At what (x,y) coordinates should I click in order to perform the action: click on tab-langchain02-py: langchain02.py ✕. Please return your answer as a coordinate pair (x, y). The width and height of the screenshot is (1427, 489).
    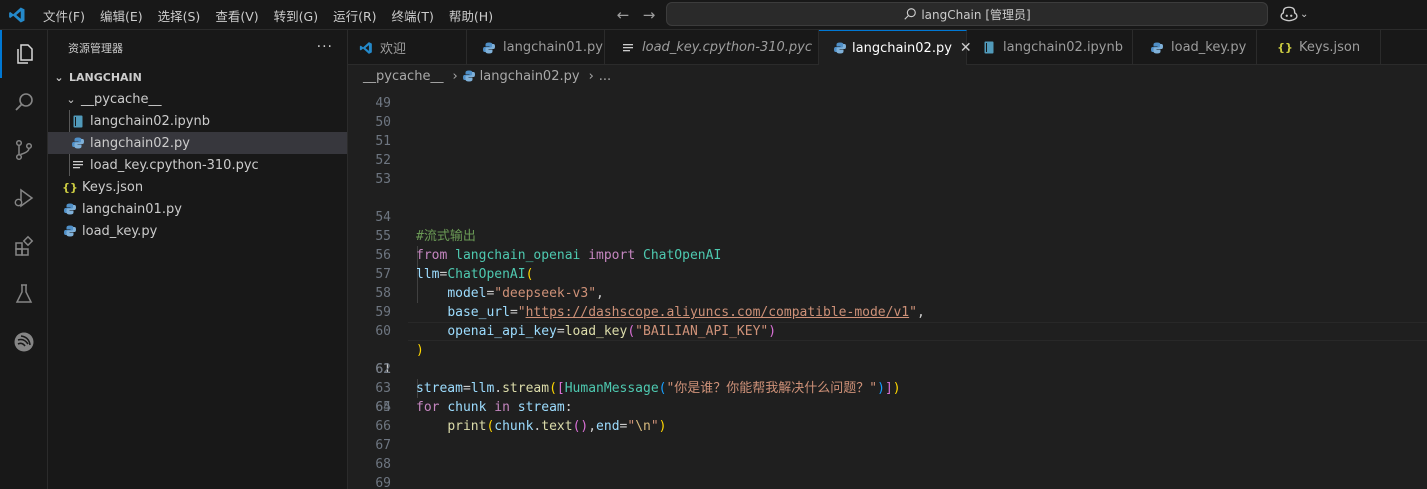
    Looking at the image, I should click on (895, 47).